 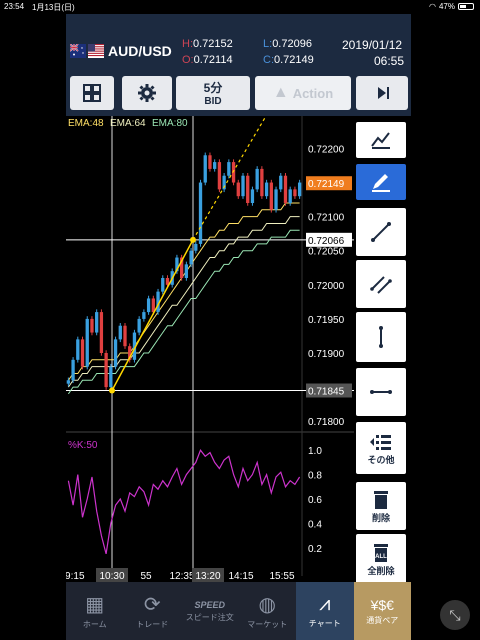 I want to click on timeframe-label: 5分, so click(x=213, y=88).